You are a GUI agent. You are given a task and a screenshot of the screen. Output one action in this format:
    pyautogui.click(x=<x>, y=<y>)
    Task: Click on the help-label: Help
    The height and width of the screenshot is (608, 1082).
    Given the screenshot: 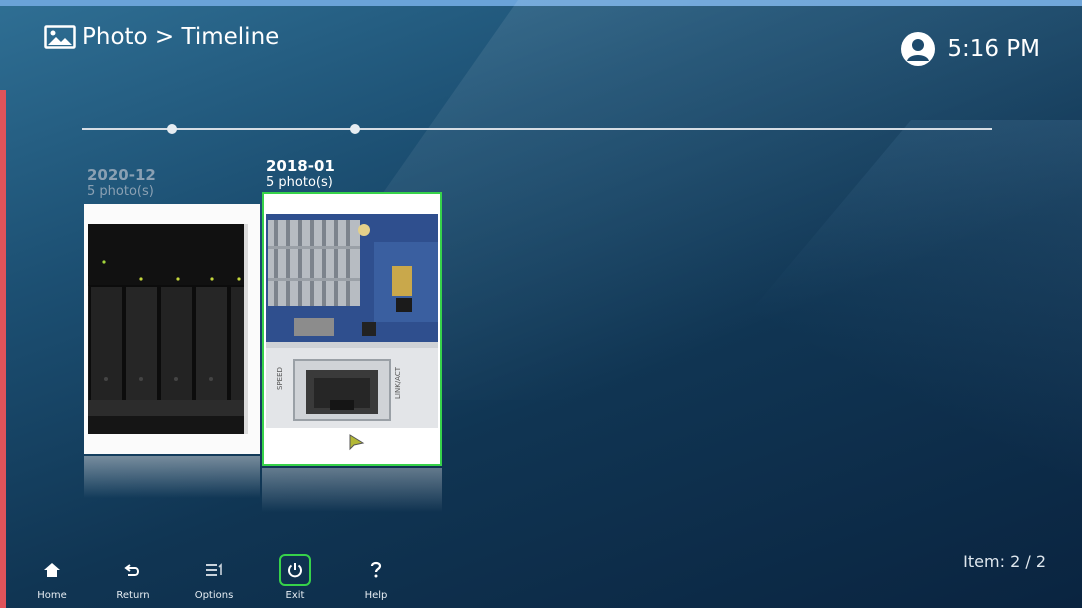 What is the action you would take?
    pyautogui.click(x=376, y=595)
    